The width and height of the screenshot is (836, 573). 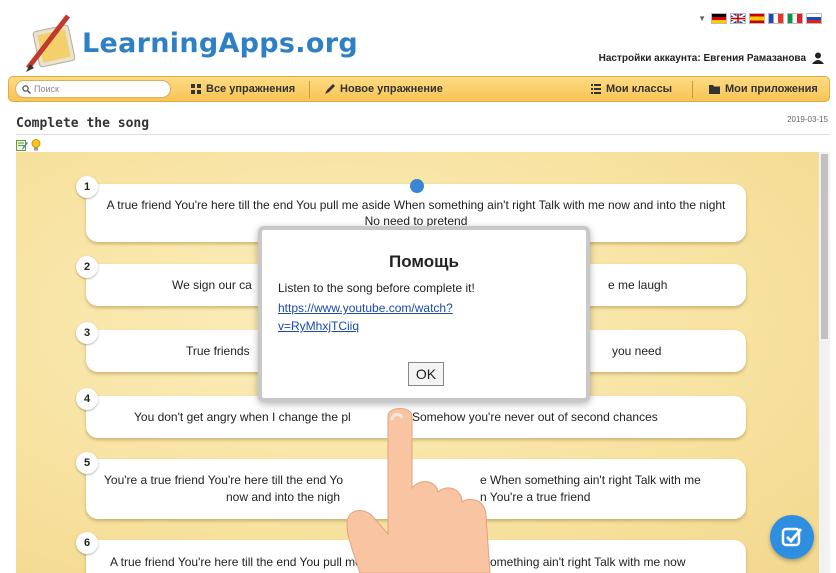 What do you see at coordinates (424, 261) in the screenshot?
I see `modal-title: Помощь` at bounding box center [424, 261].